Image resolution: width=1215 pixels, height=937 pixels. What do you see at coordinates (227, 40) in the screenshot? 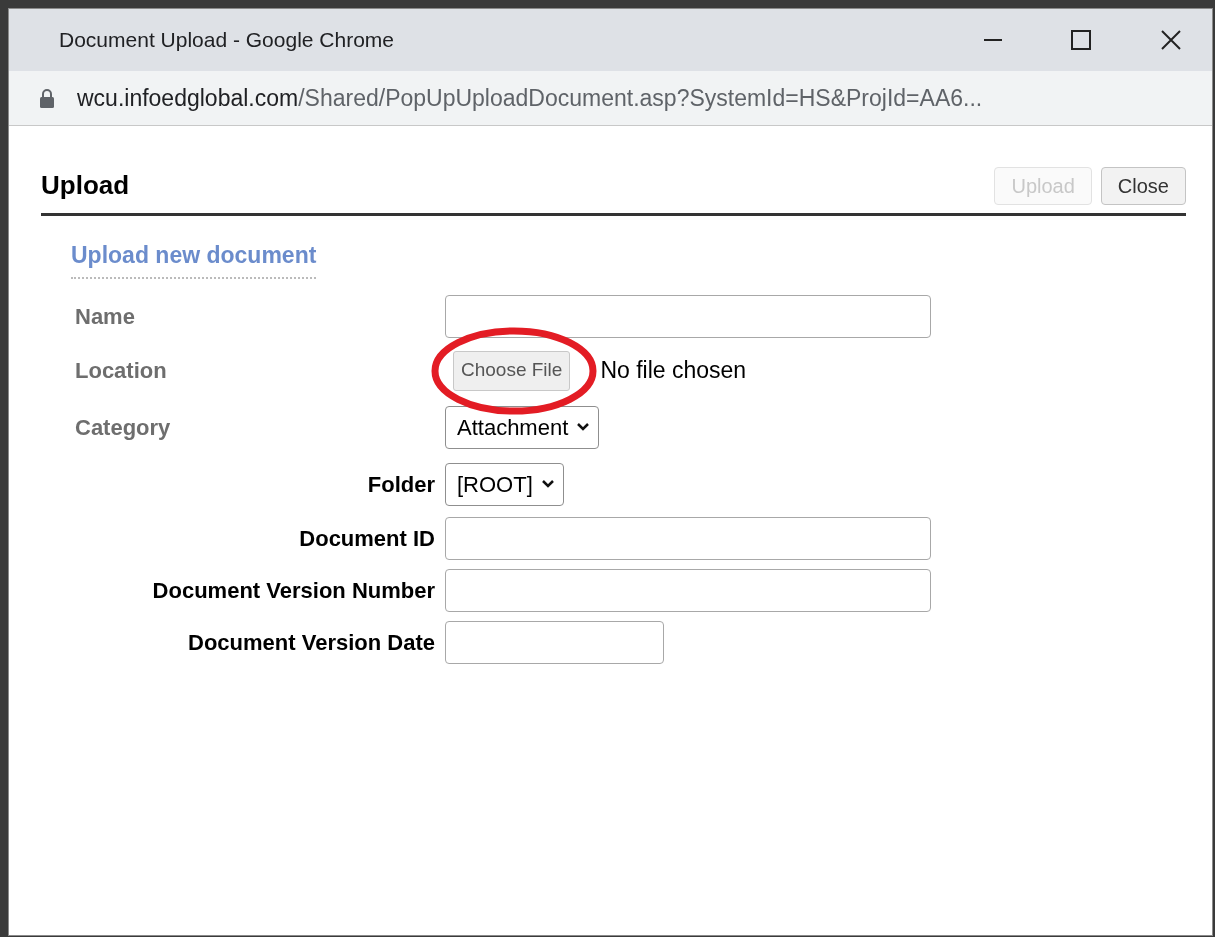
I see `window-title: Document Upload - Google Chrome` at bounding box center [227, 40].